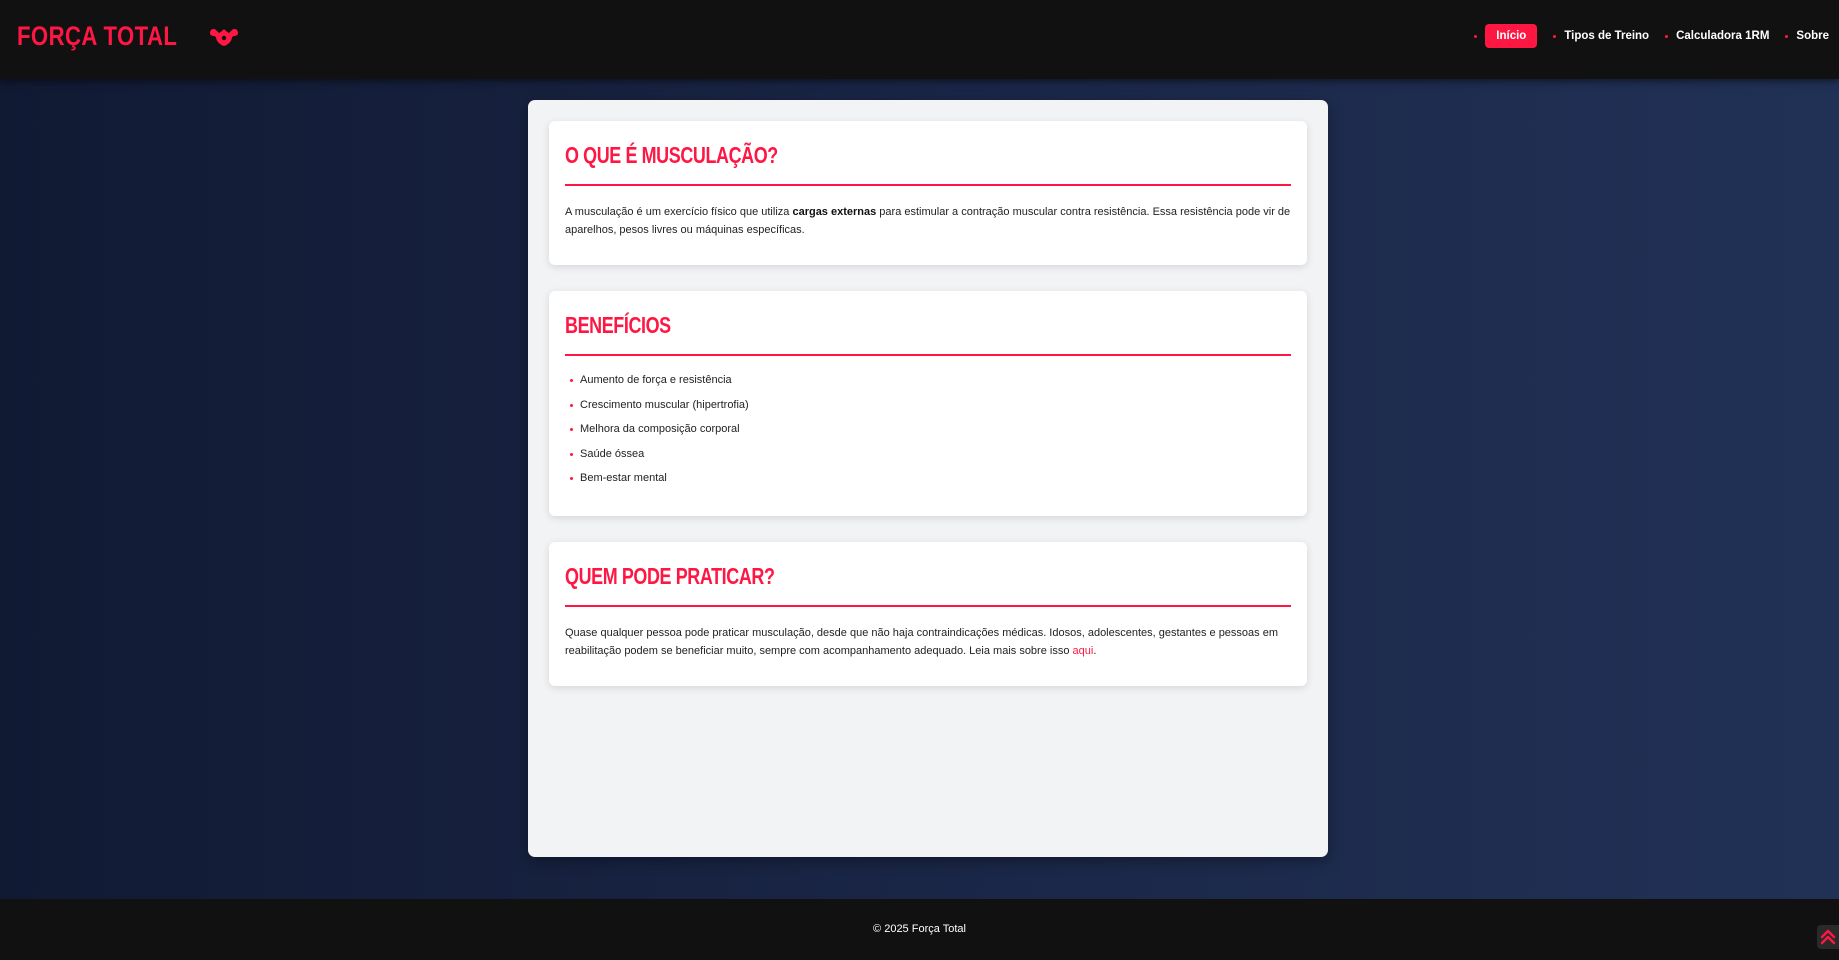 The height and width of the screenshot is (960, 1839). Describe the element at coordinates (1606, 36) in the screenshot. I see `nav-link-tipos-de-treino: Tipos de Treino` at that location.